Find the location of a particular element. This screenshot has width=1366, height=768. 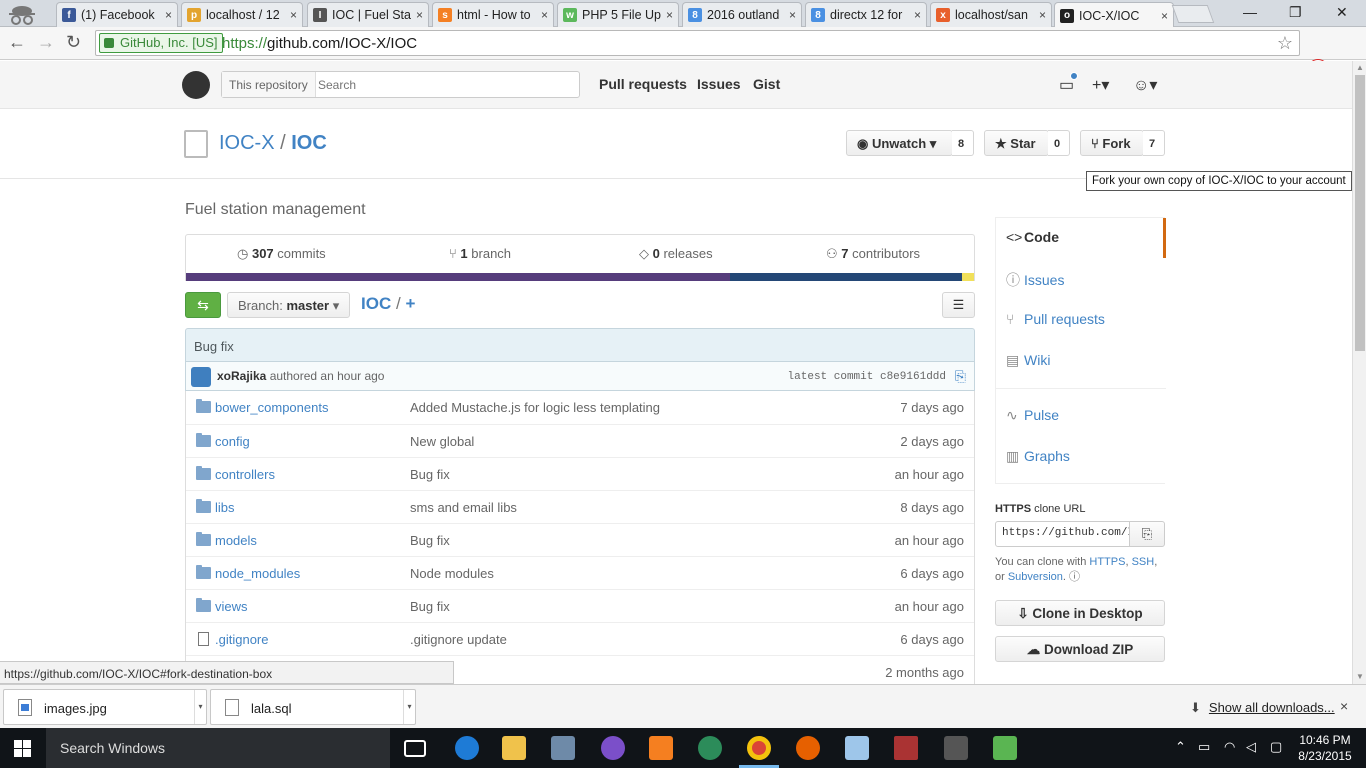

file-explorer-icon is located at coordinates (514, 748).